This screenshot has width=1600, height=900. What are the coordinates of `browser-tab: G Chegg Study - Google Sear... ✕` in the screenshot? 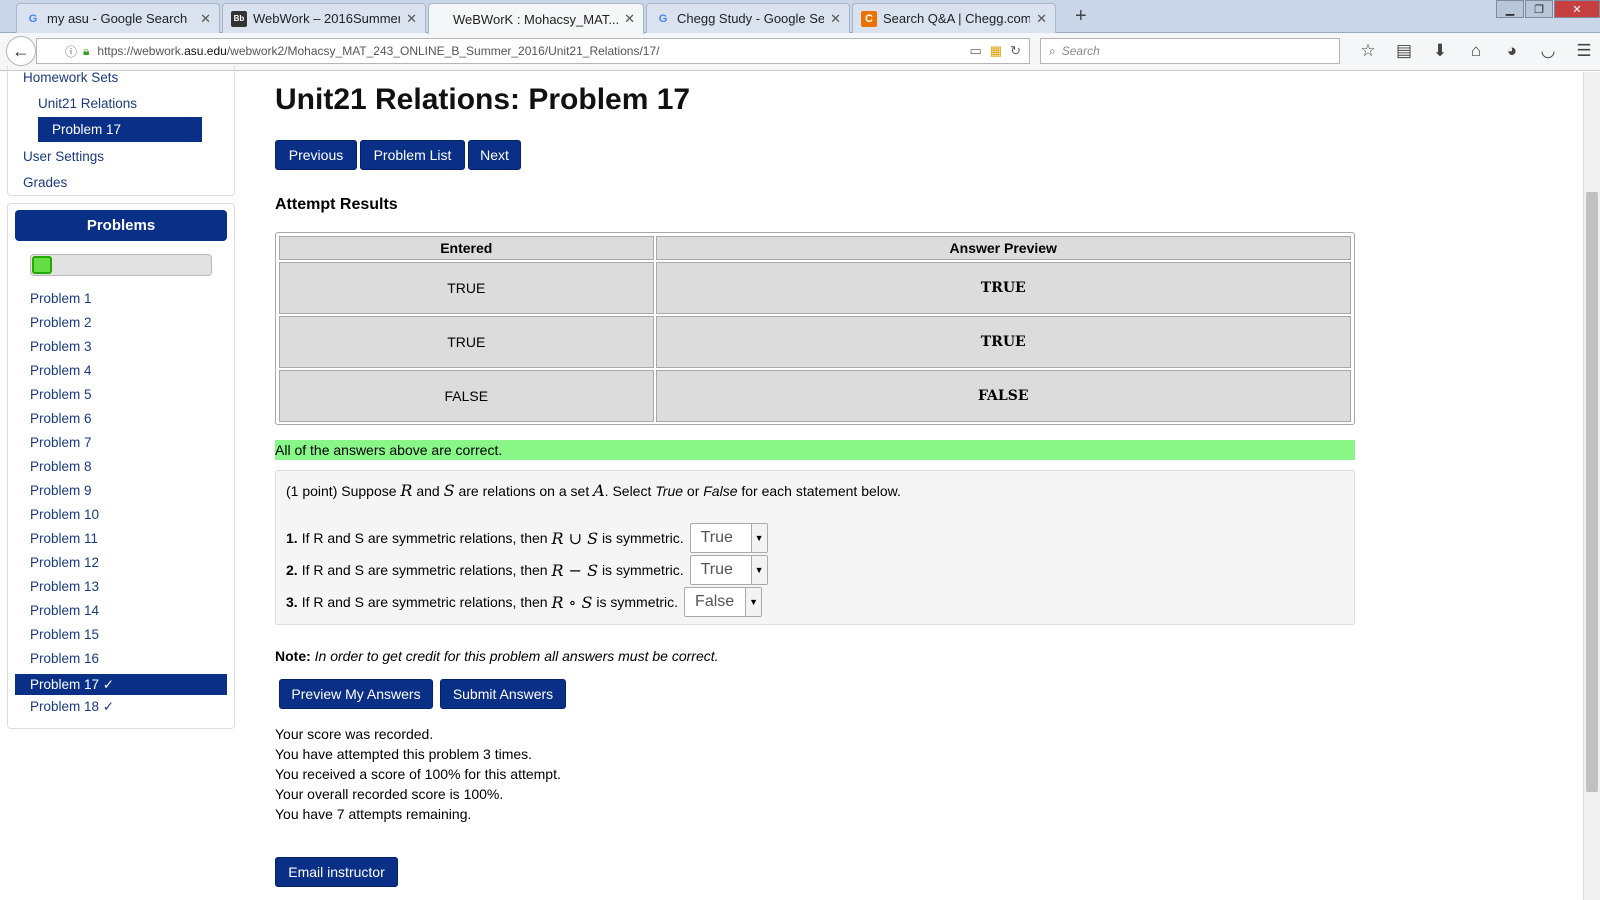 It's located at (748, 18).